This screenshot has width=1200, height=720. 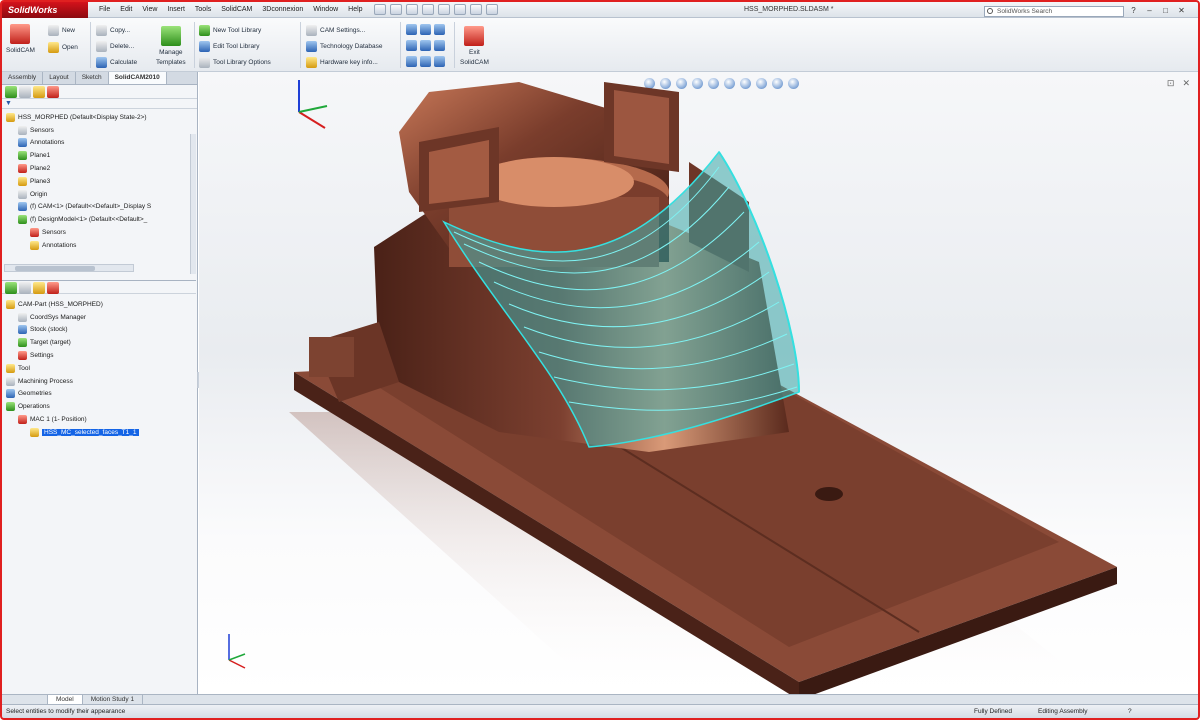 I want to click on view-back-icon, so click(x=411, y=45).